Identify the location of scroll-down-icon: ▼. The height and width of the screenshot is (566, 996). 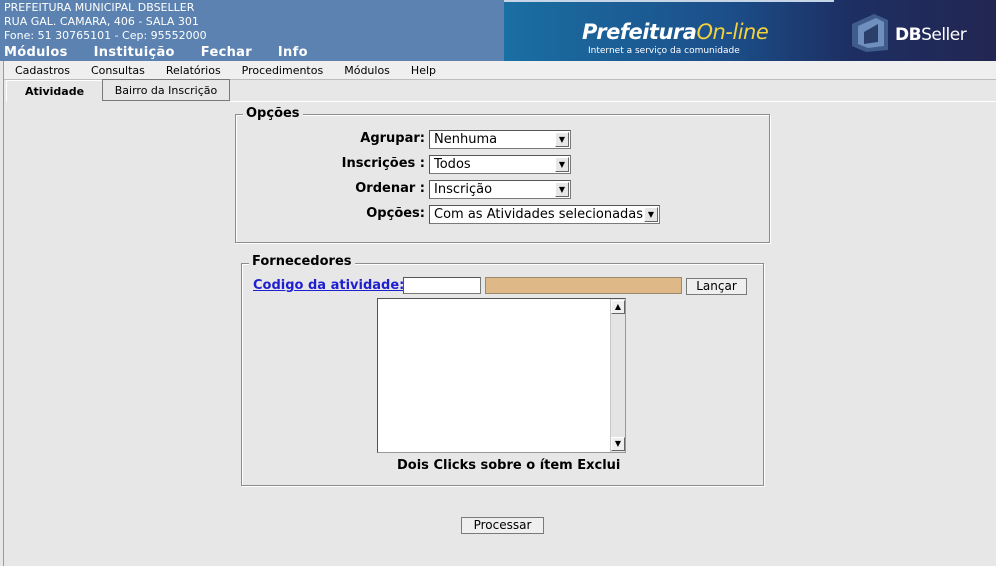
(618, 444).